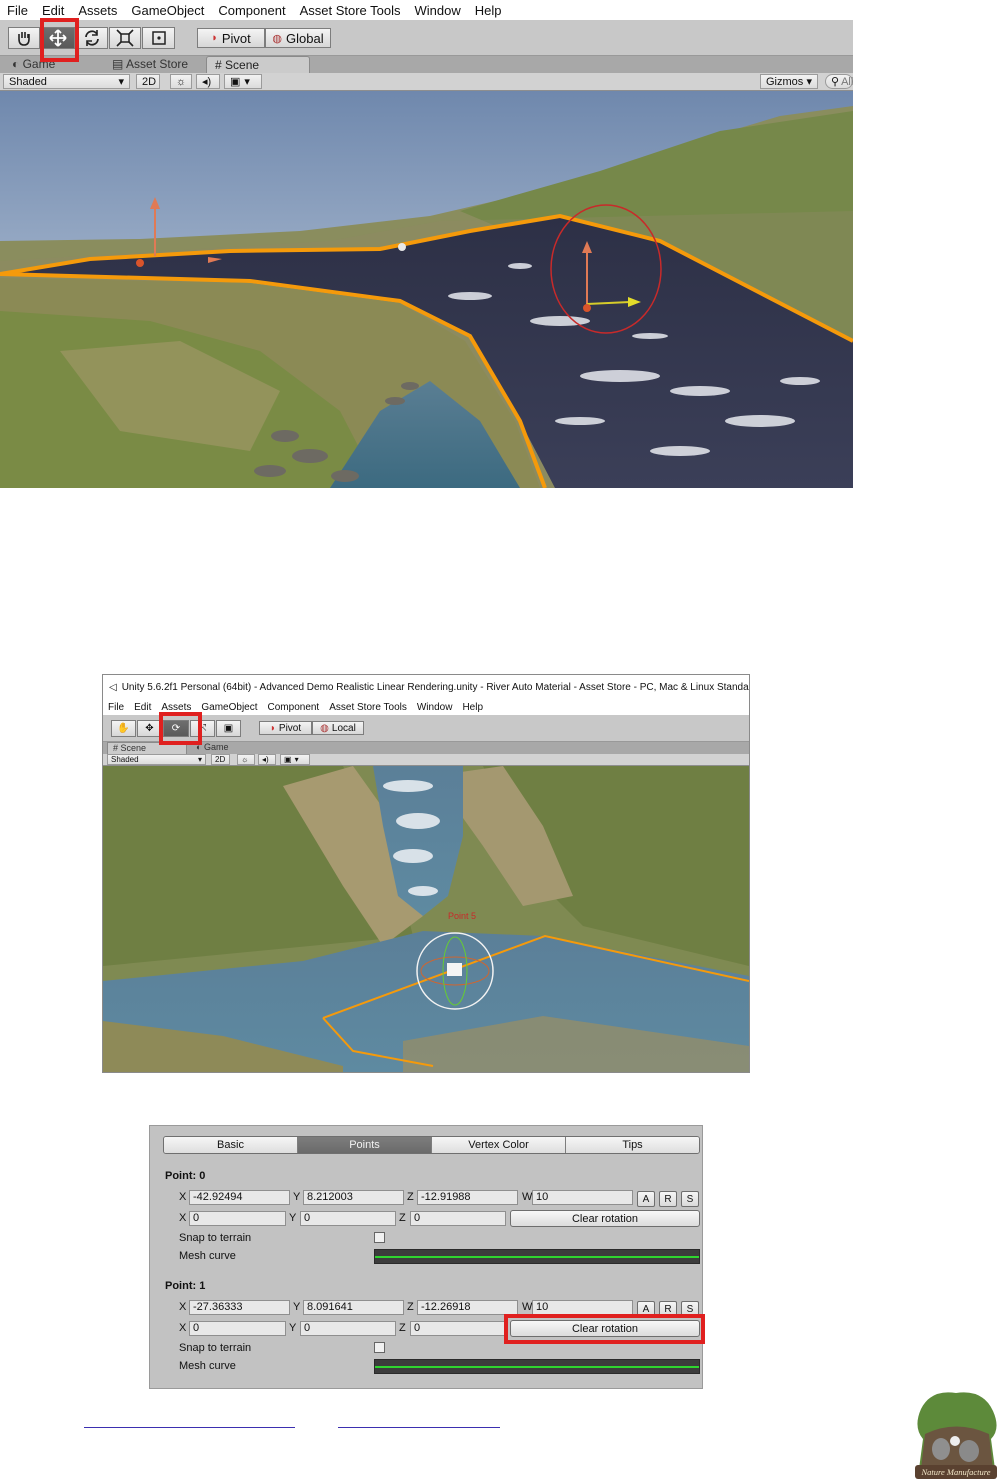  I want to click on shading-mode-value: Shaded, so click(125, 759).